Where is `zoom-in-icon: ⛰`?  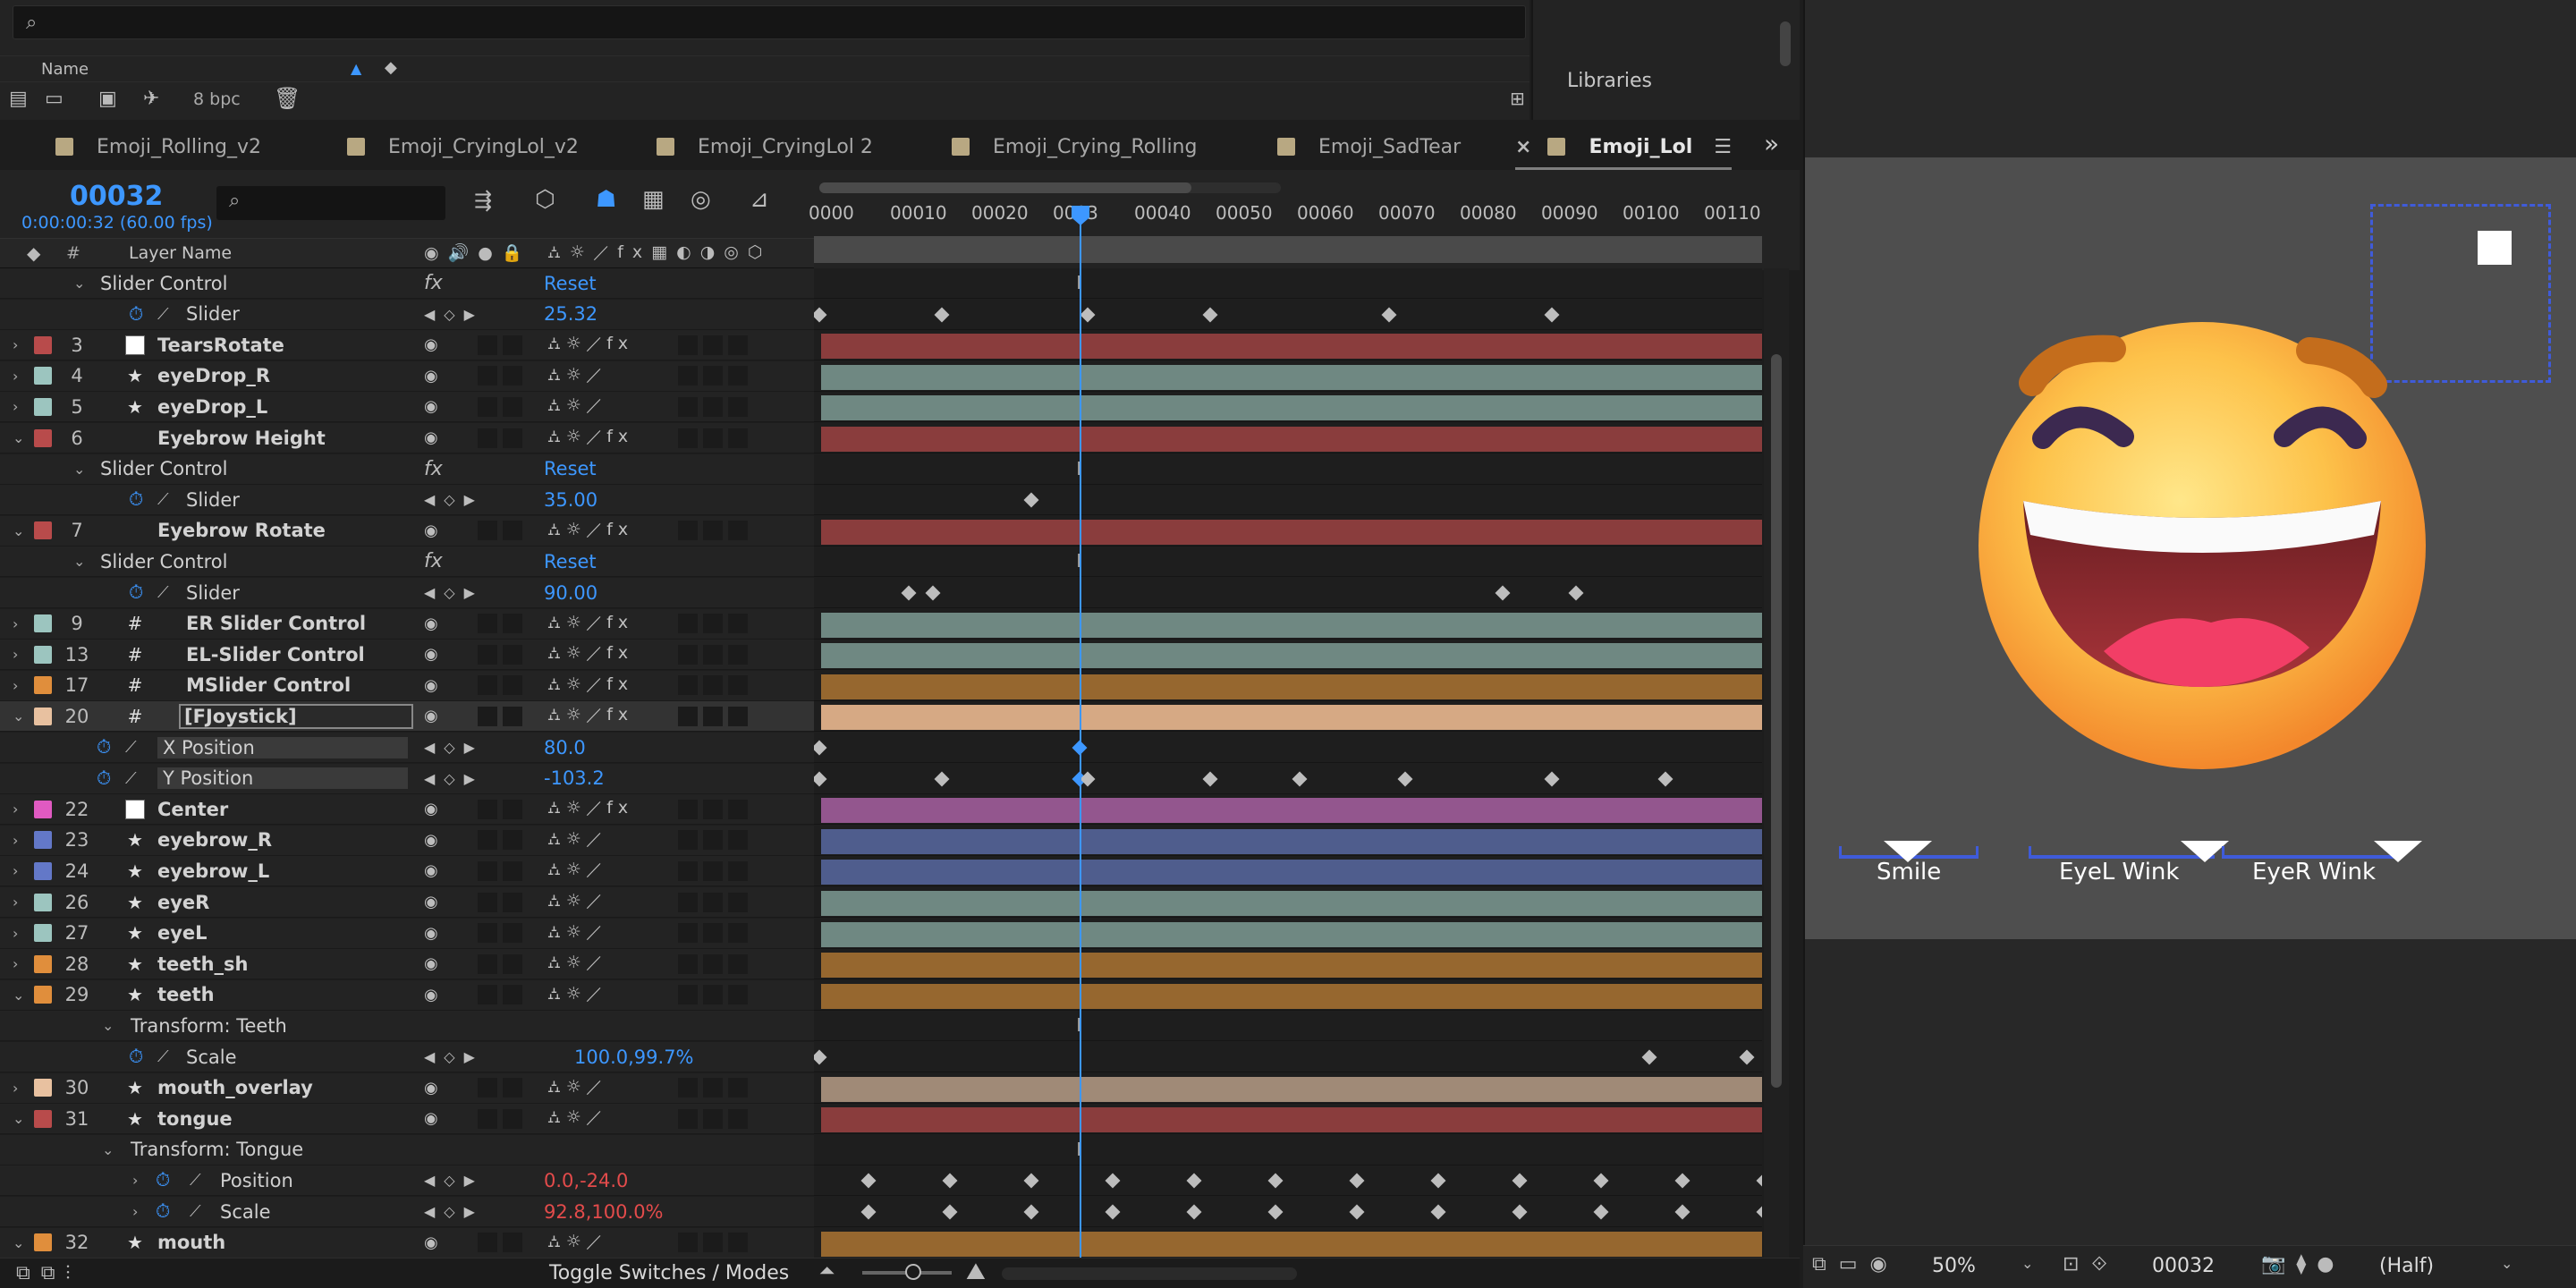
zoom-in-icon: ⛰ is located at coordinates (976, 1272).